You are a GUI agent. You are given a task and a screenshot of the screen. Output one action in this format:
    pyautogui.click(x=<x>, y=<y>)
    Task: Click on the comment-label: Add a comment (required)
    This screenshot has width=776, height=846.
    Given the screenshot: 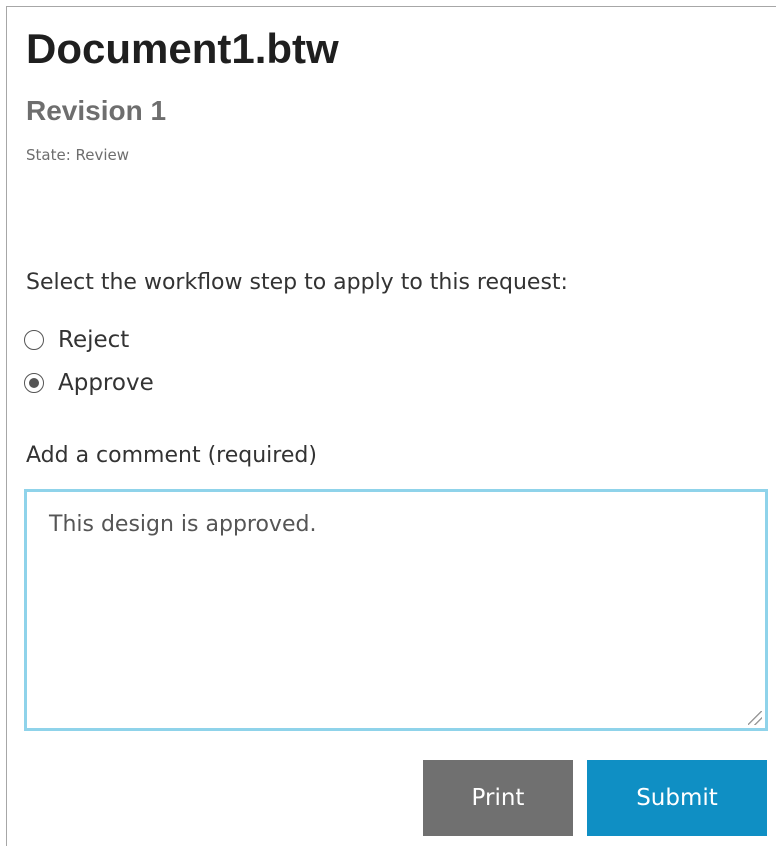 What is the action you would take?
    pyautogui.click(x=171, y=455)
    